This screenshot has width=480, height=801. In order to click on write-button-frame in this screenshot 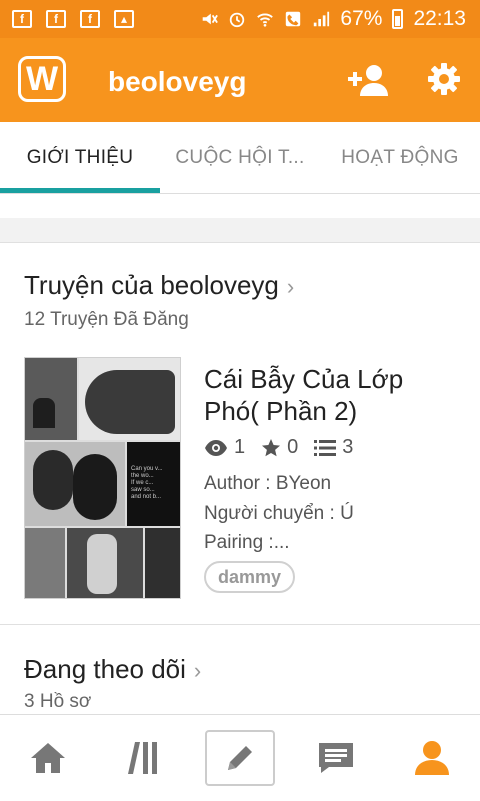, I will do `click(240, 758)`.